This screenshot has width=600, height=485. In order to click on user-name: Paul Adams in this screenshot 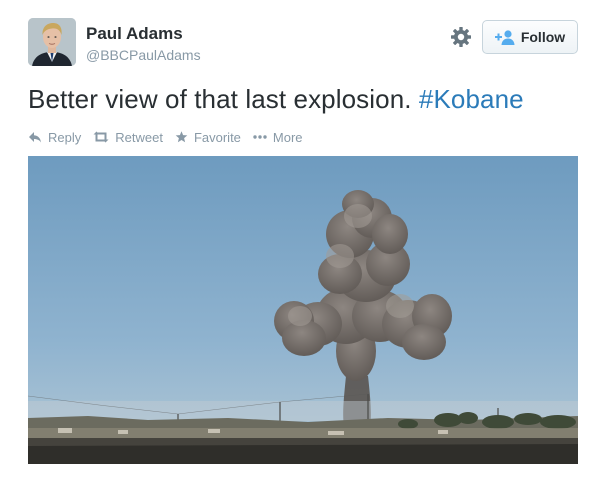, I will do `click(134, 34)`.